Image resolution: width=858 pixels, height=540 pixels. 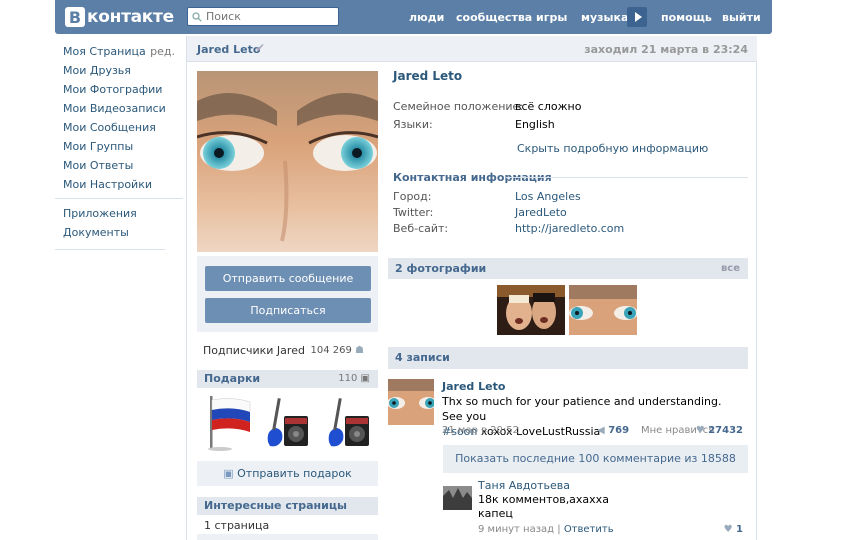 What do you see at coordinates (494, 17) in the screenshot?
I see `nav-communities: сообщества` at bounding box center [494, 17].